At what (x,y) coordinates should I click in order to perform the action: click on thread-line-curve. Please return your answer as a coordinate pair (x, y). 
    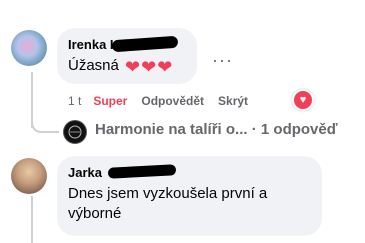
    Looking at the image, I should click on (45, 122).